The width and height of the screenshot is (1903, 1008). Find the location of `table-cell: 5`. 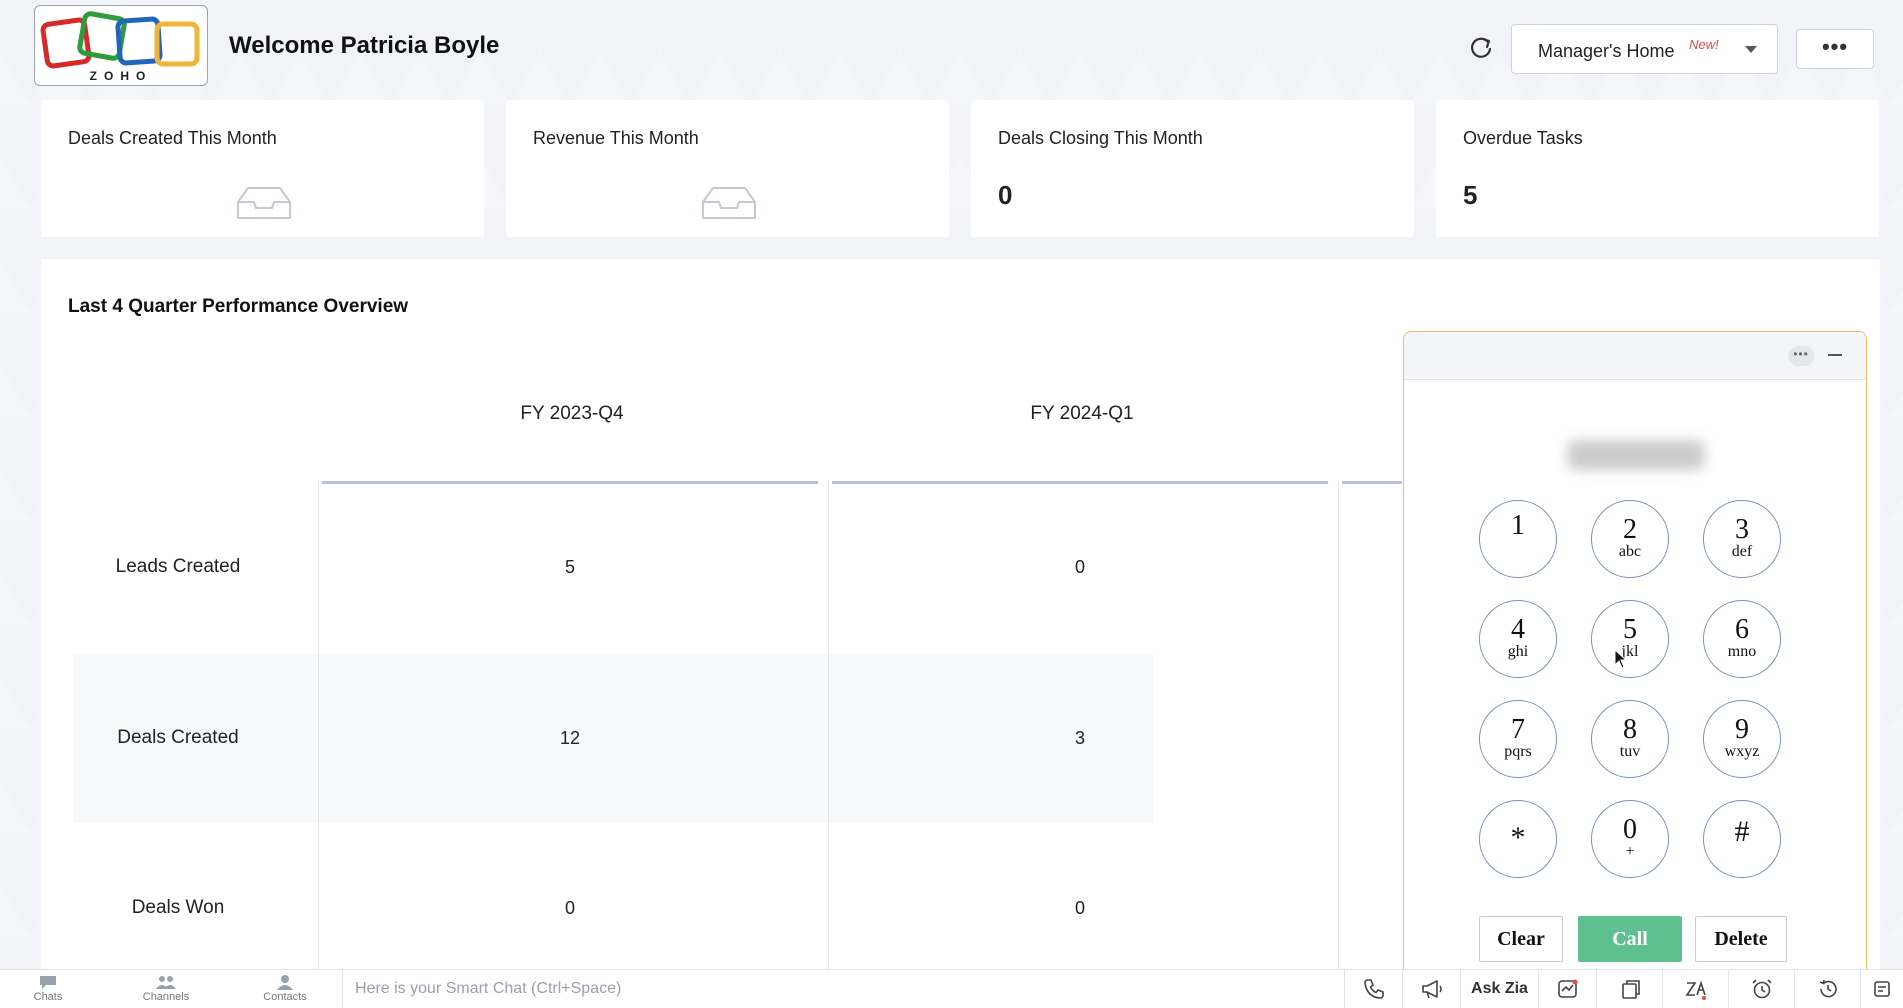

table-cell: 5 is located at coordinates (570, 567).